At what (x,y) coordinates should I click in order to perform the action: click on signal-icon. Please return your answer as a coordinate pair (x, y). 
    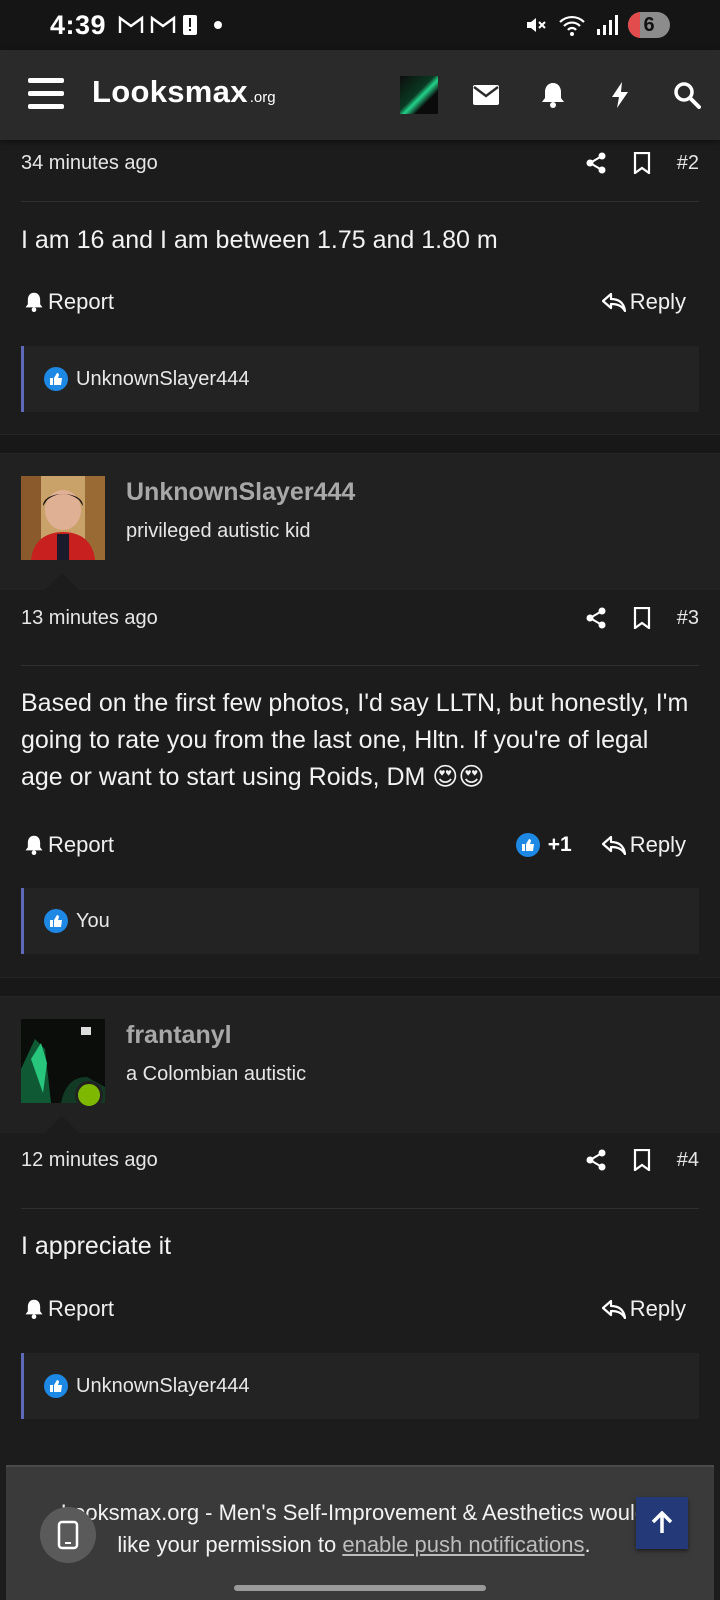
    Looking at the image, I should click on (607, 25).